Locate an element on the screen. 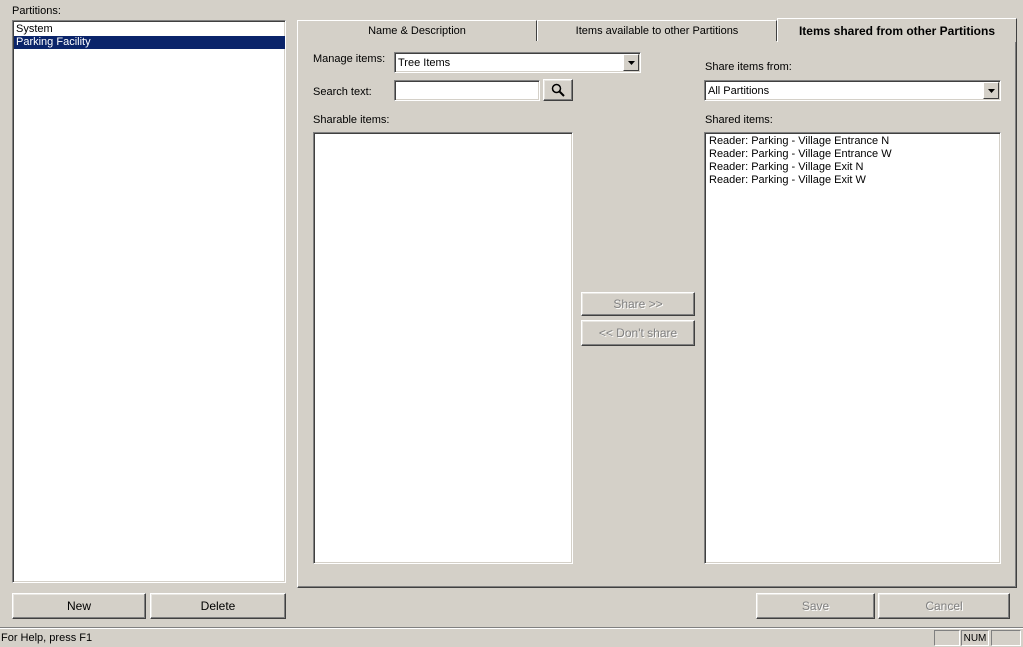  sharable-items-label: Sharable items: is located at coordinates (351, 120).